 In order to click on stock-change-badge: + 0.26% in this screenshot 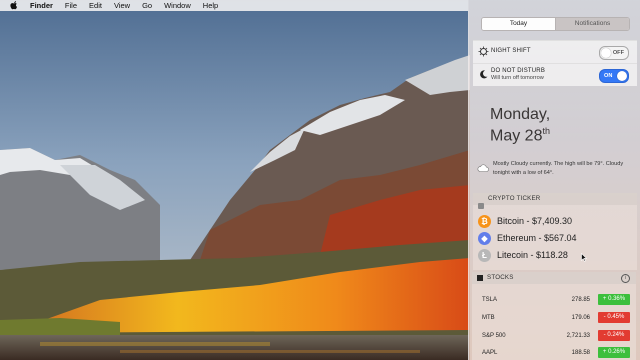, I will do `click(614, 352)`.